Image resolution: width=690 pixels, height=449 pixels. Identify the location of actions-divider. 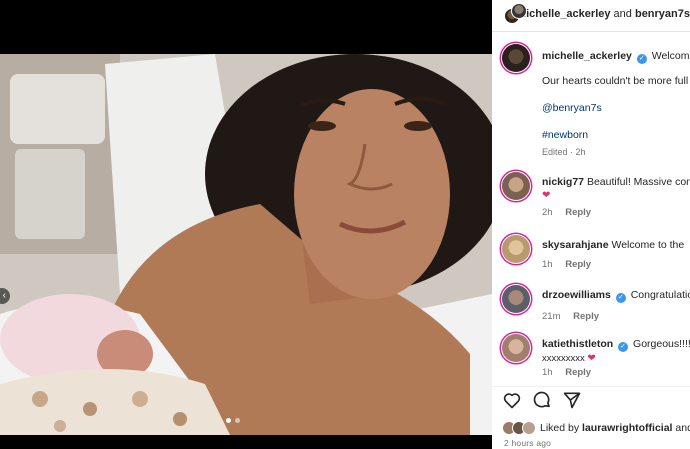
(591, 386).